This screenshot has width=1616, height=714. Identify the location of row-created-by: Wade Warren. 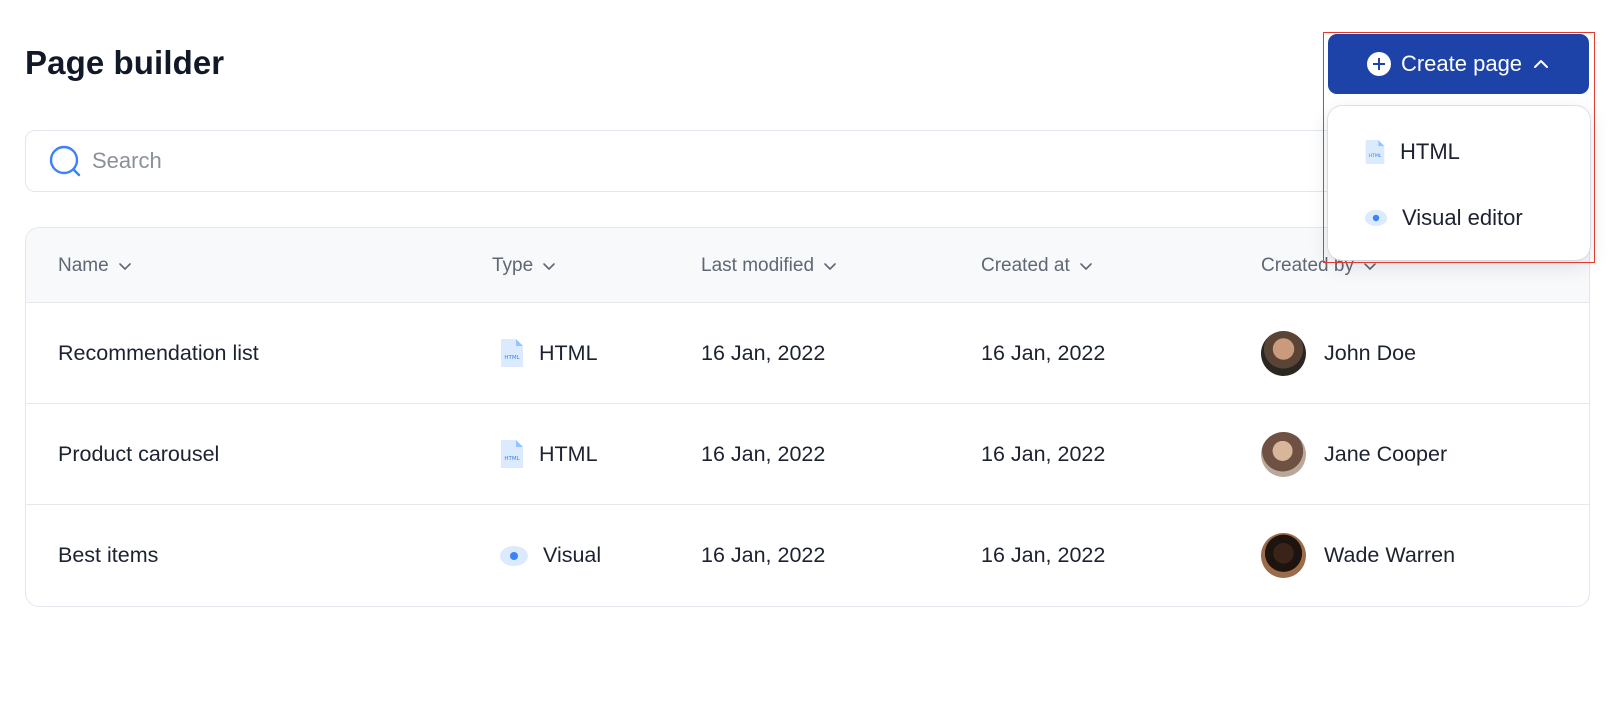
(1358, 555).